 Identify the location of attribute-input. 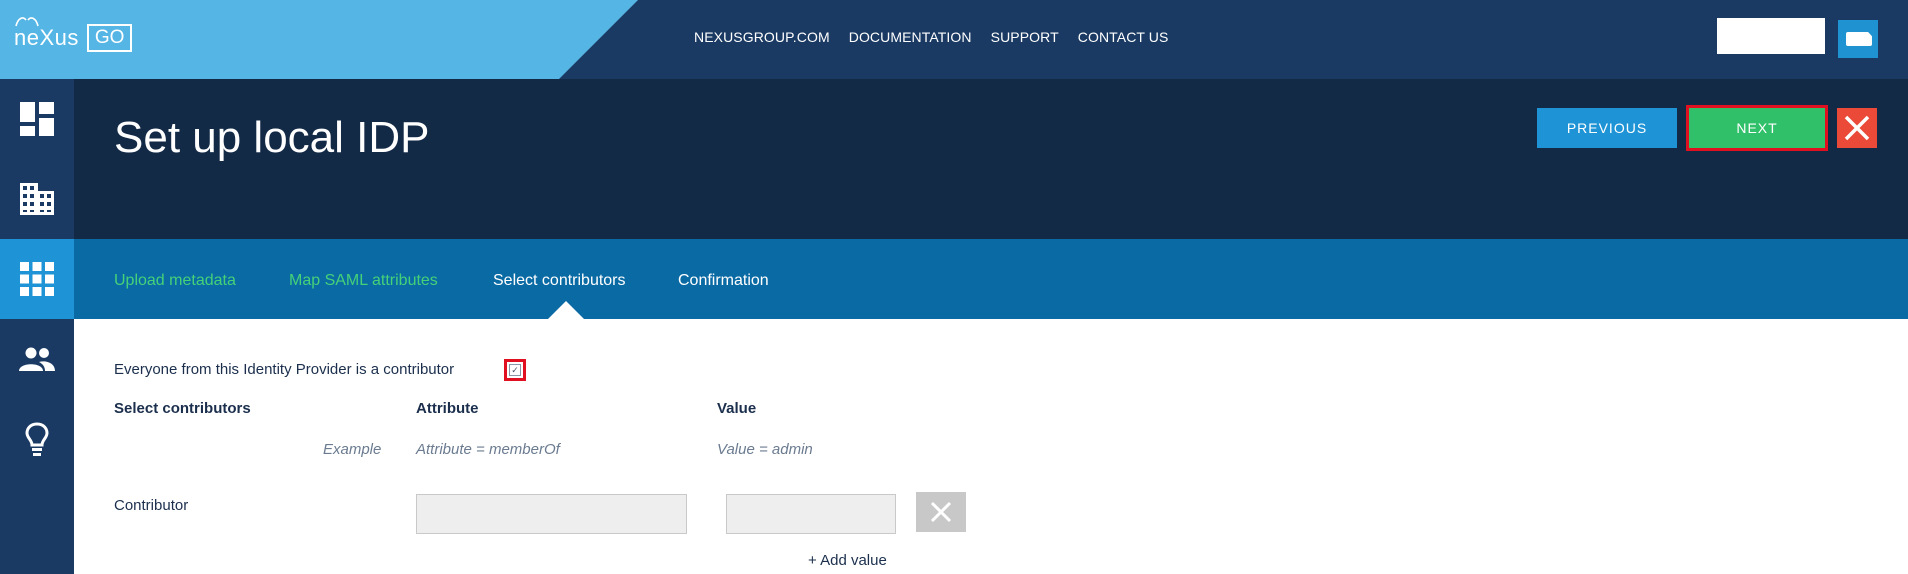
(551, 514).